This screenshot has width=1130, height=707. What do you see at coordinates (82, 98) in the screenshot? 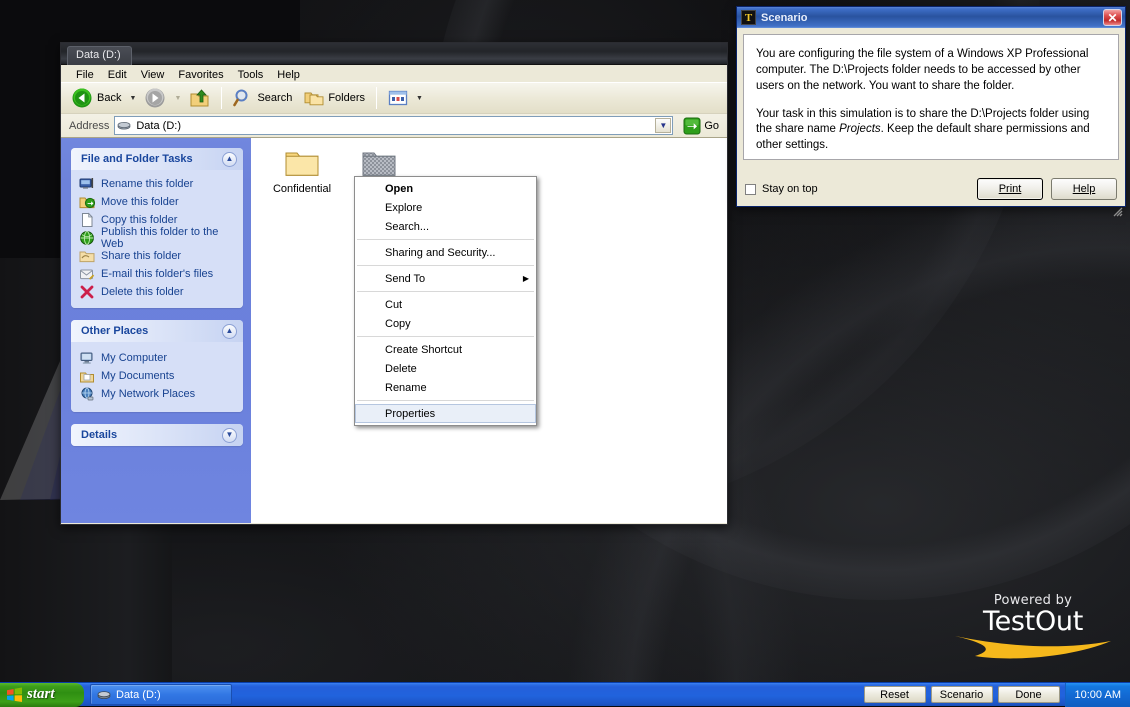
I see `back-arrow-icon` at bounding box center [82, 98].